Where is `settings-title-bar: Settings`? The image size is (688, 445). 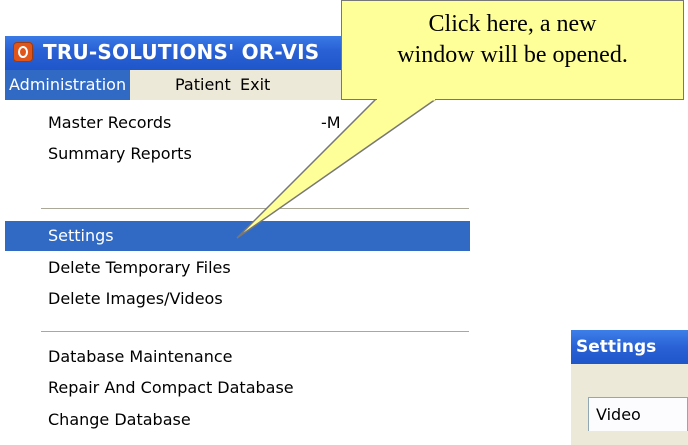 settings-title-bar: Settings is located at coordinates (629, 347).